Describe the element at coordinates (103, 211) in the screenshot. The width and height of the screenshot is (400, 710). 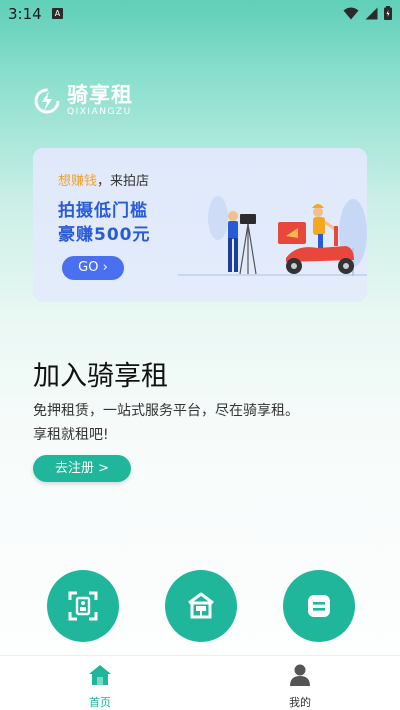
I see `banner-headline-1: 拍摄低门槛` at that location.